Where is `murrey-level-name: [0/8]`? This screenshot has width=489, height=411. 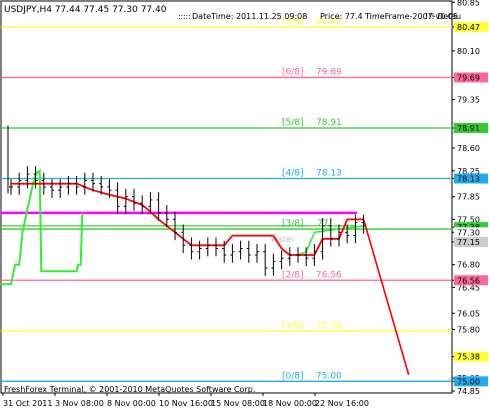
murrey-level-name: [0/8] is located at coordinates (293, 376).